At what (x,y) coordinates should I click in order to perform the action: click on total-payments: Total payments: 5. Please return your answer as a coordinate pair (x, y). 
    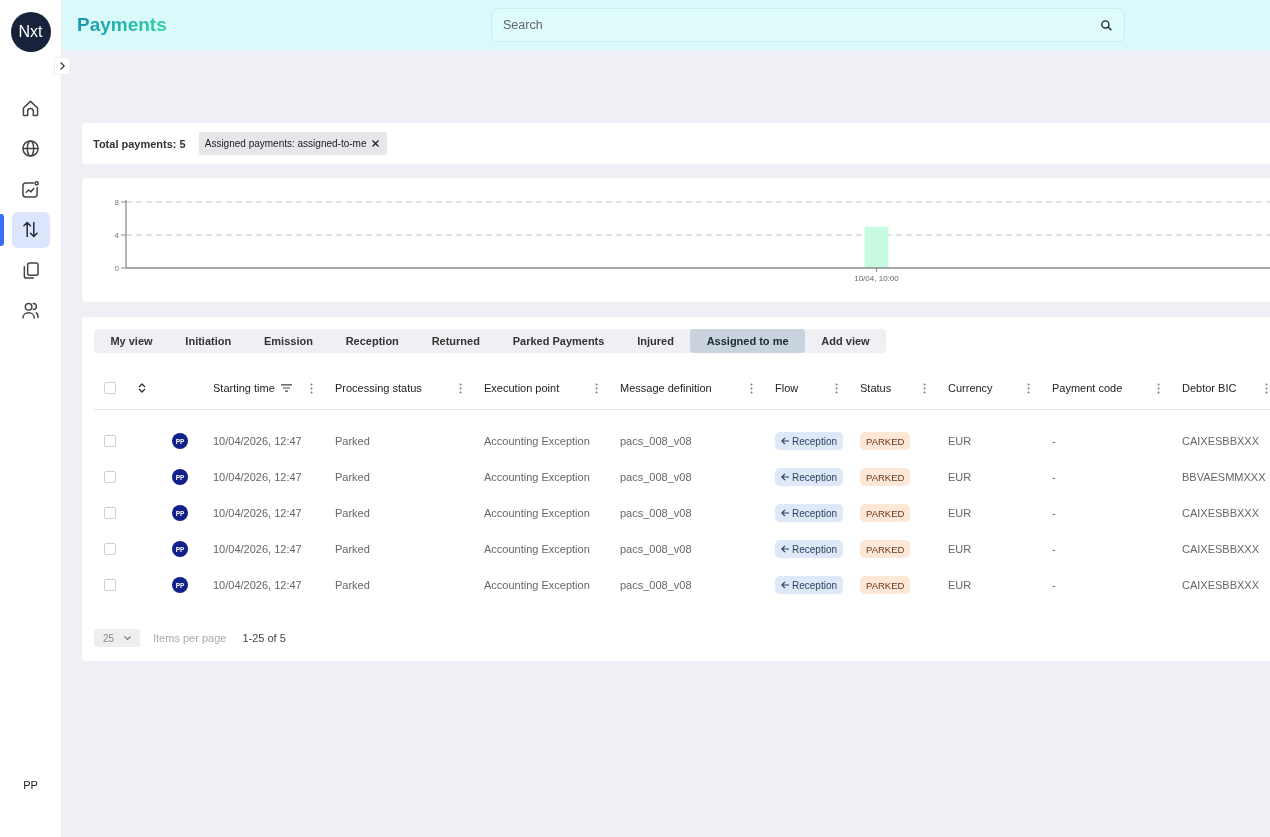
    Looking at the image, I should click on (139, 143).